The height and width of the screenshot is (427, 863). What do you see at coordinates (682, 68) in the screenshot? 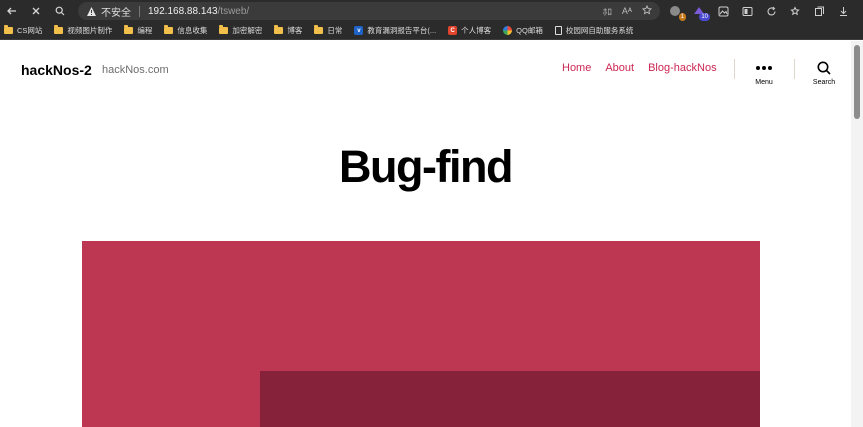
I see `nav-link-blog: Blog-hackNos` at bounding box center [682, 68].